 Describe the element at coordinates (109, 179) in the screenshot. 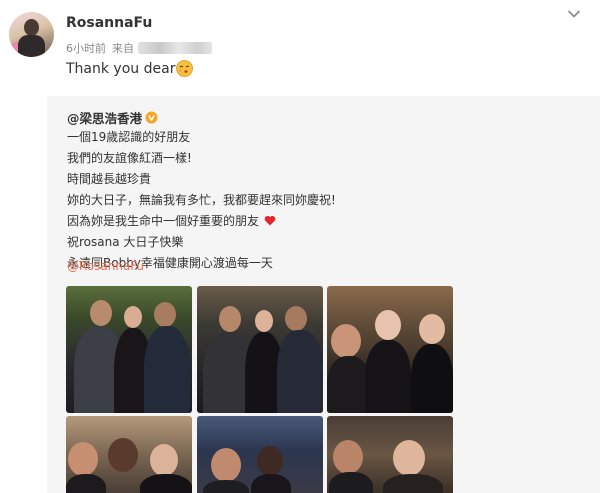

I see `repost-line-3: 時間越長越珍貴` at that location.